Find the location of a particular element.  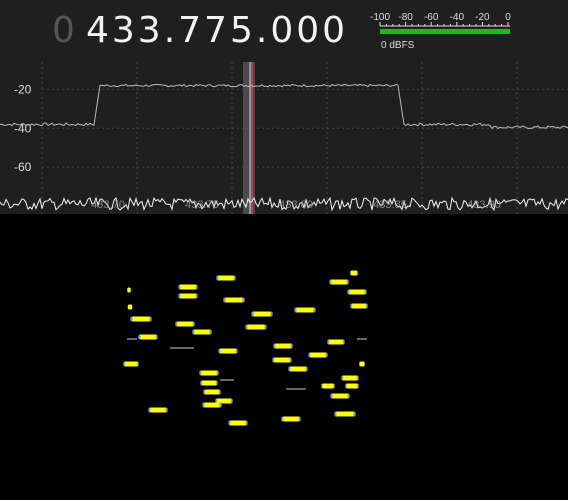

signal-meter-bar is located at coordinates (445, 31).